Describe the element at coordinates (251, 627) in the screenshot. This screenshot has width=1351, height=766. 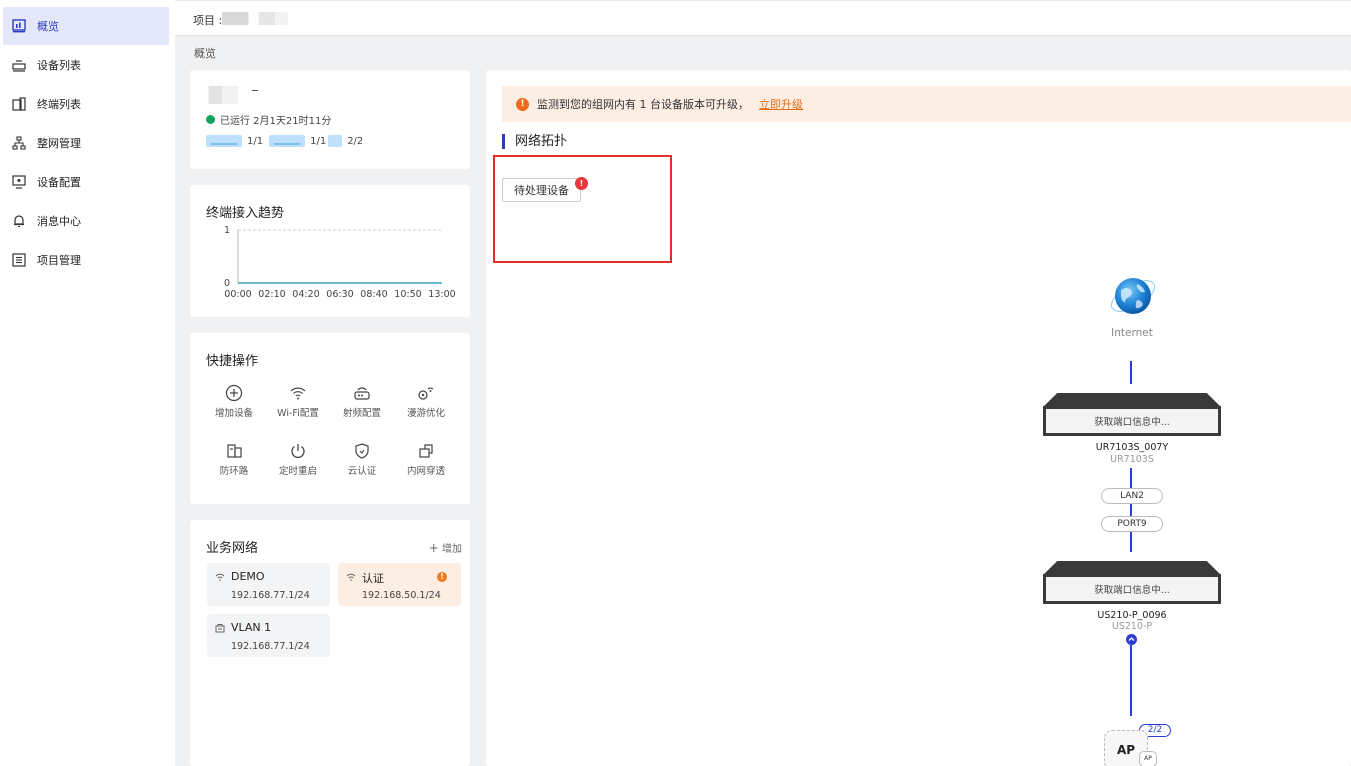
I see `network-name: VLAN 1` at that location.